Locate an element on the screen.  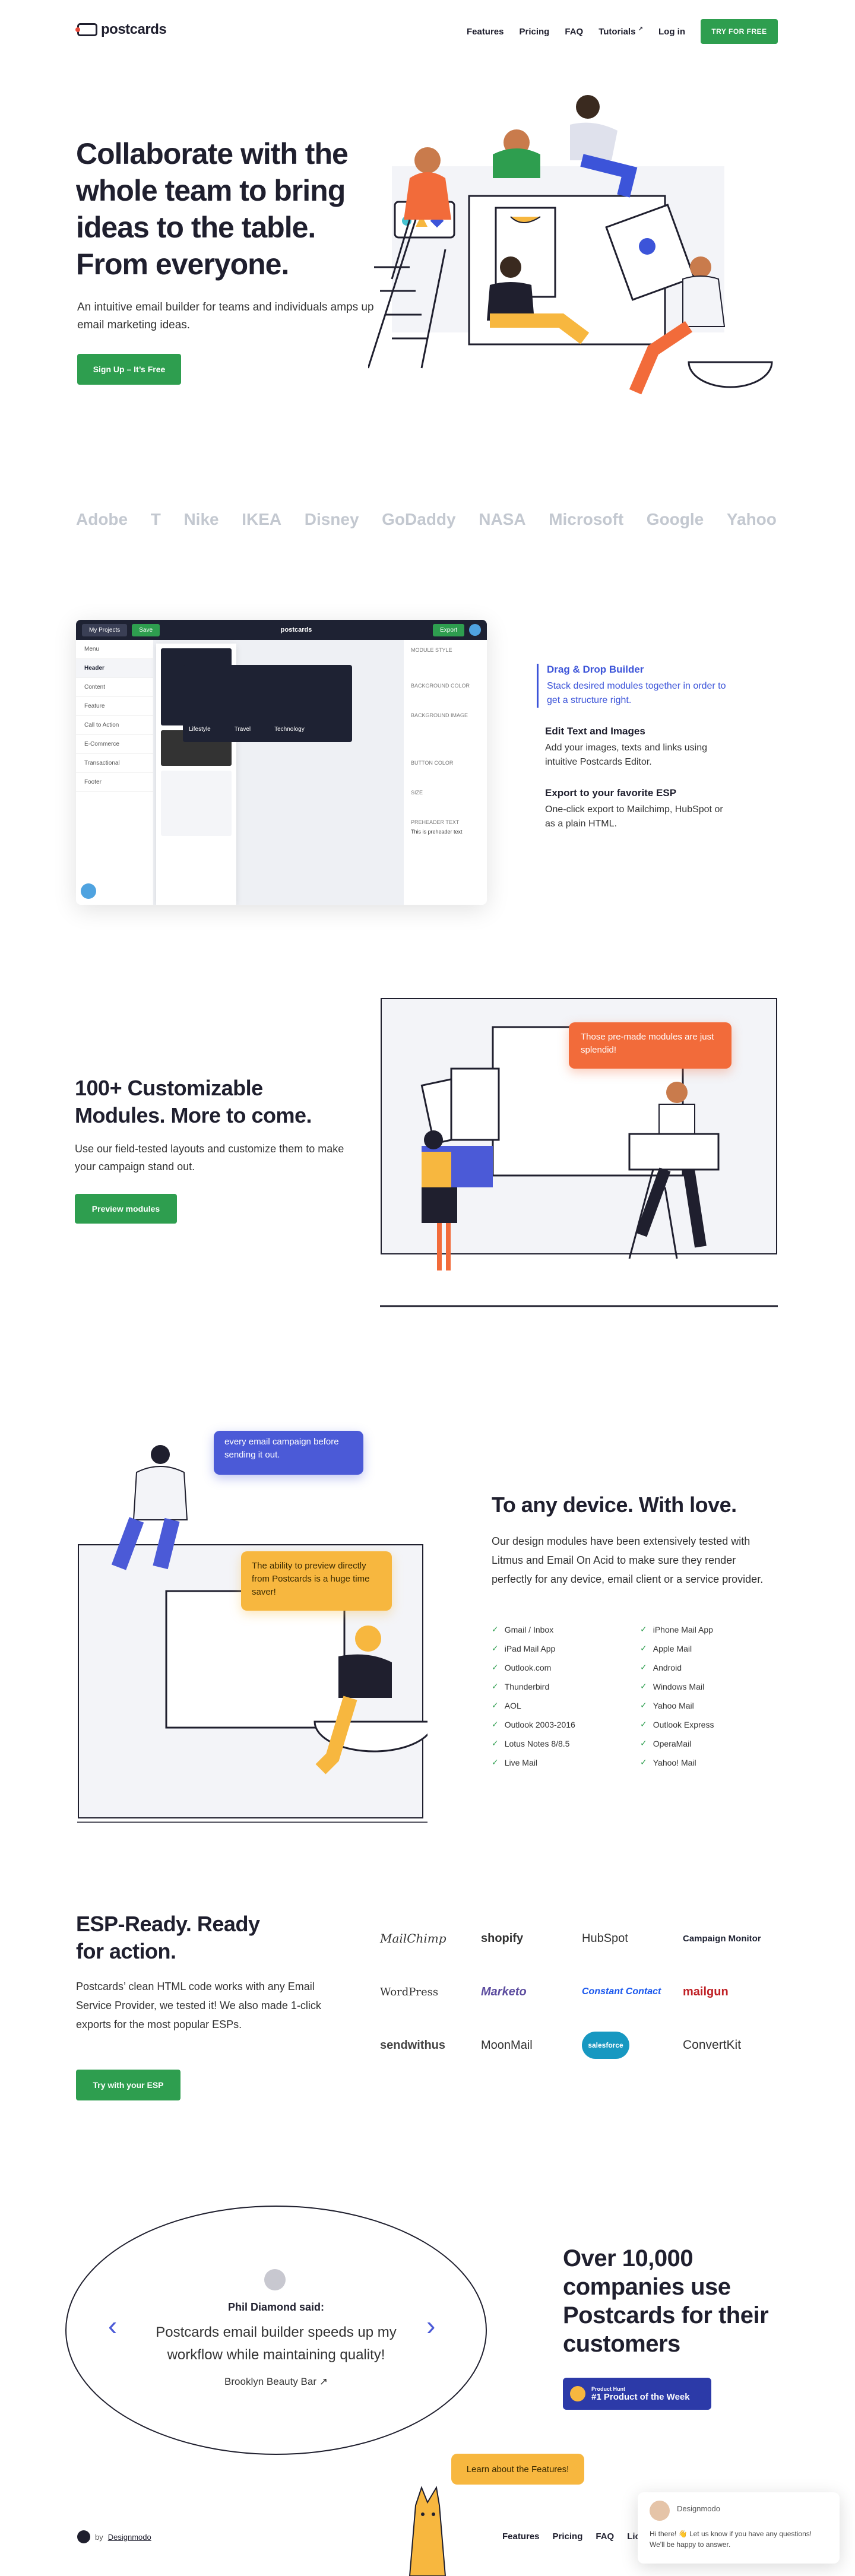
canvas-tab-lifestyle: Lifestyle is located at coordinates (200, 729).